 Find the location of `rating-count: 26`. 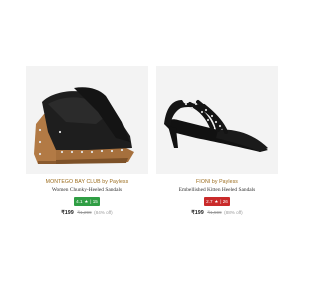

rating-count: 26 is located at coordinates (225, 201).